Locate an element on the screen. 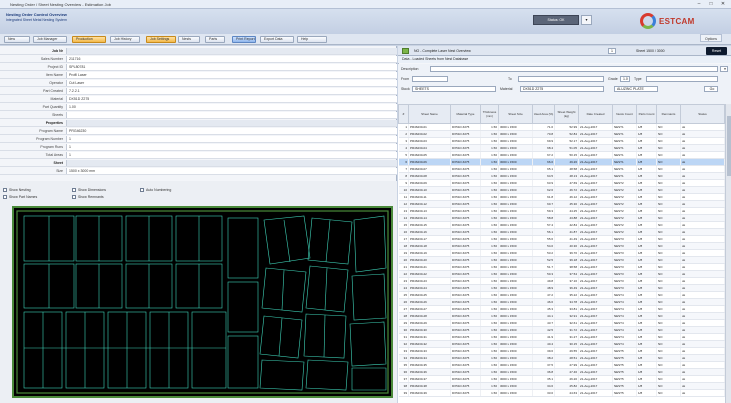 This screenshot has width=731, height=403. form-value-field: Profil Laser is located at coordinates (231, 75).